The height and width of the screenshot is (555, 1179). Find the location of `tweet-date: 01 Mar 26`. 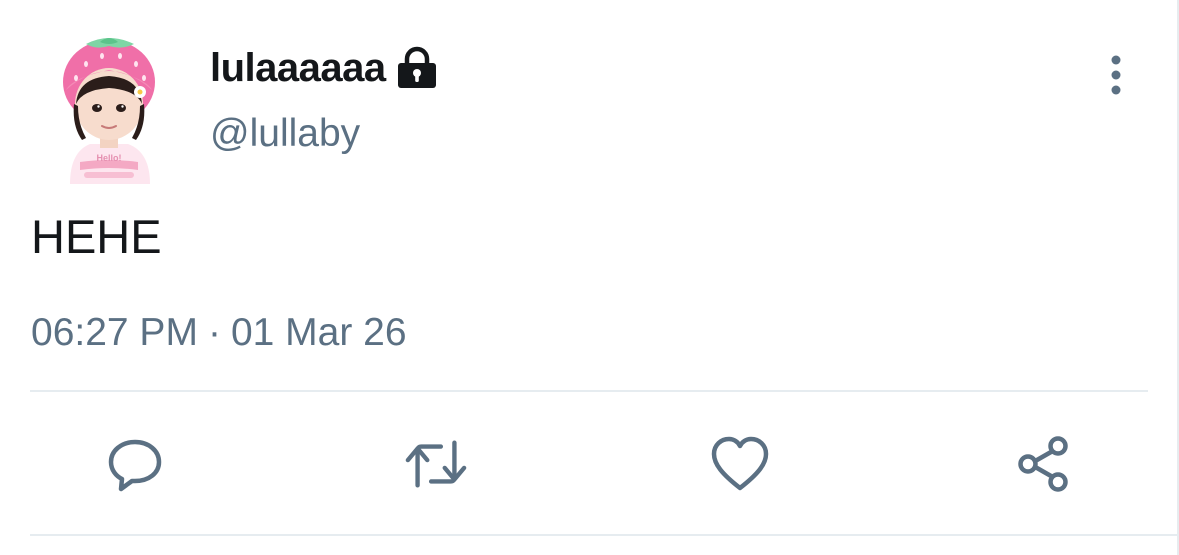

tweet-date: 01 Mar 26 is located at coordinates (318, 332).